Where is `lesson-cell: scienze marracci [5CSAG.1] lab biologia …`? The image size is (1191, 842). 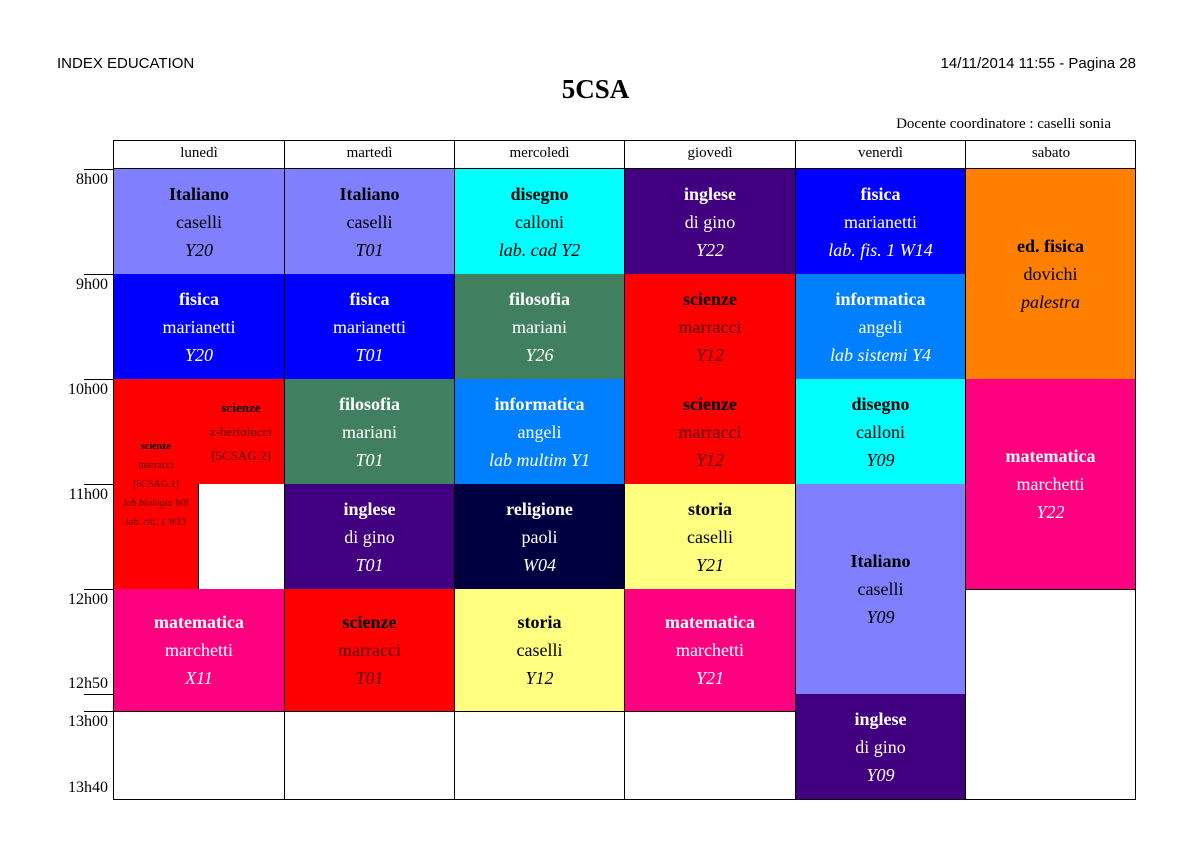 lesson-cell: scienze marracci [5CSAG.1] lab biologia … is located at coordinates (156, 484).